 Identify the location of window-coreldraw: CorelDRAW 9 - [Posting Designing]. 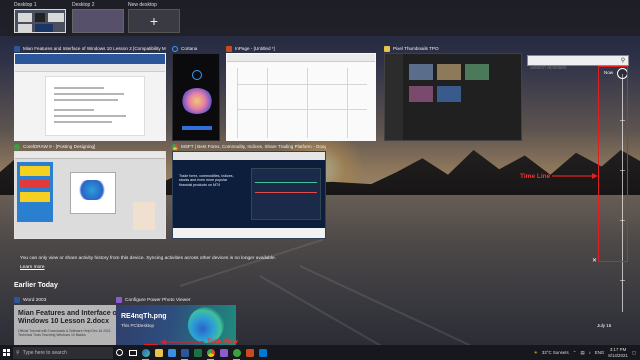
(90, 190).